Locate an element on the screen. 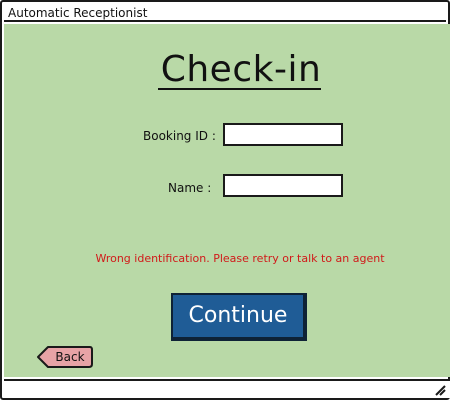 Image resolution: width=450 pixels, height=400 pixels. window-title: Automatic Receptionist is located at coordinates (78, 13).